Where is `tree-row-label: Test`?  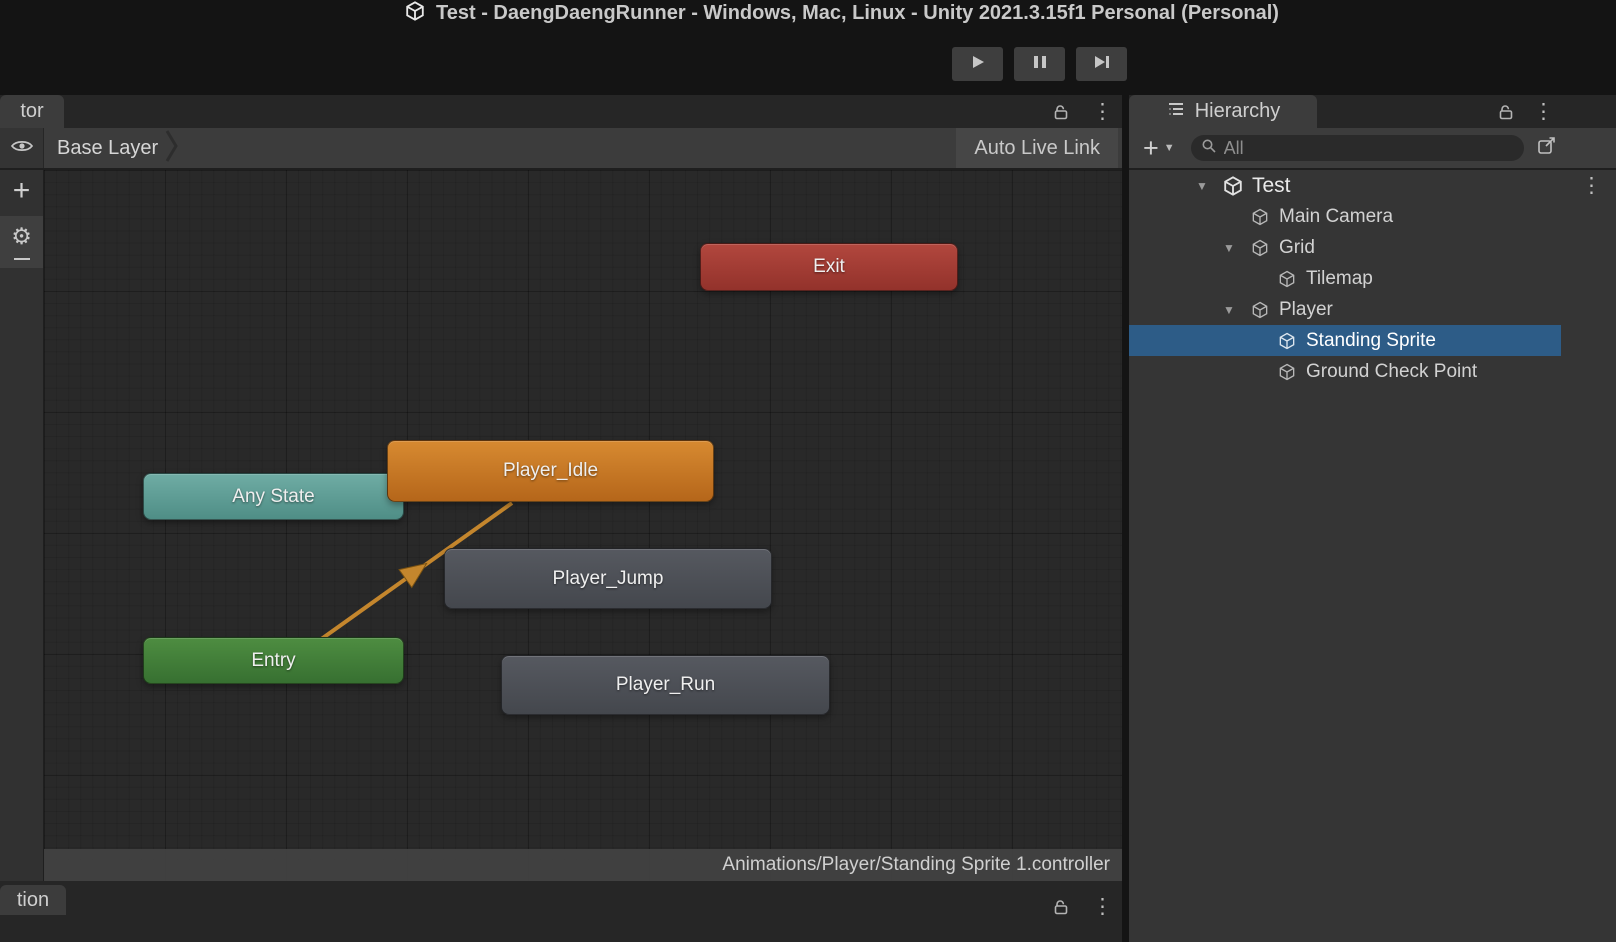 tree-row-label: Test is located at coordinates (1271, 185).